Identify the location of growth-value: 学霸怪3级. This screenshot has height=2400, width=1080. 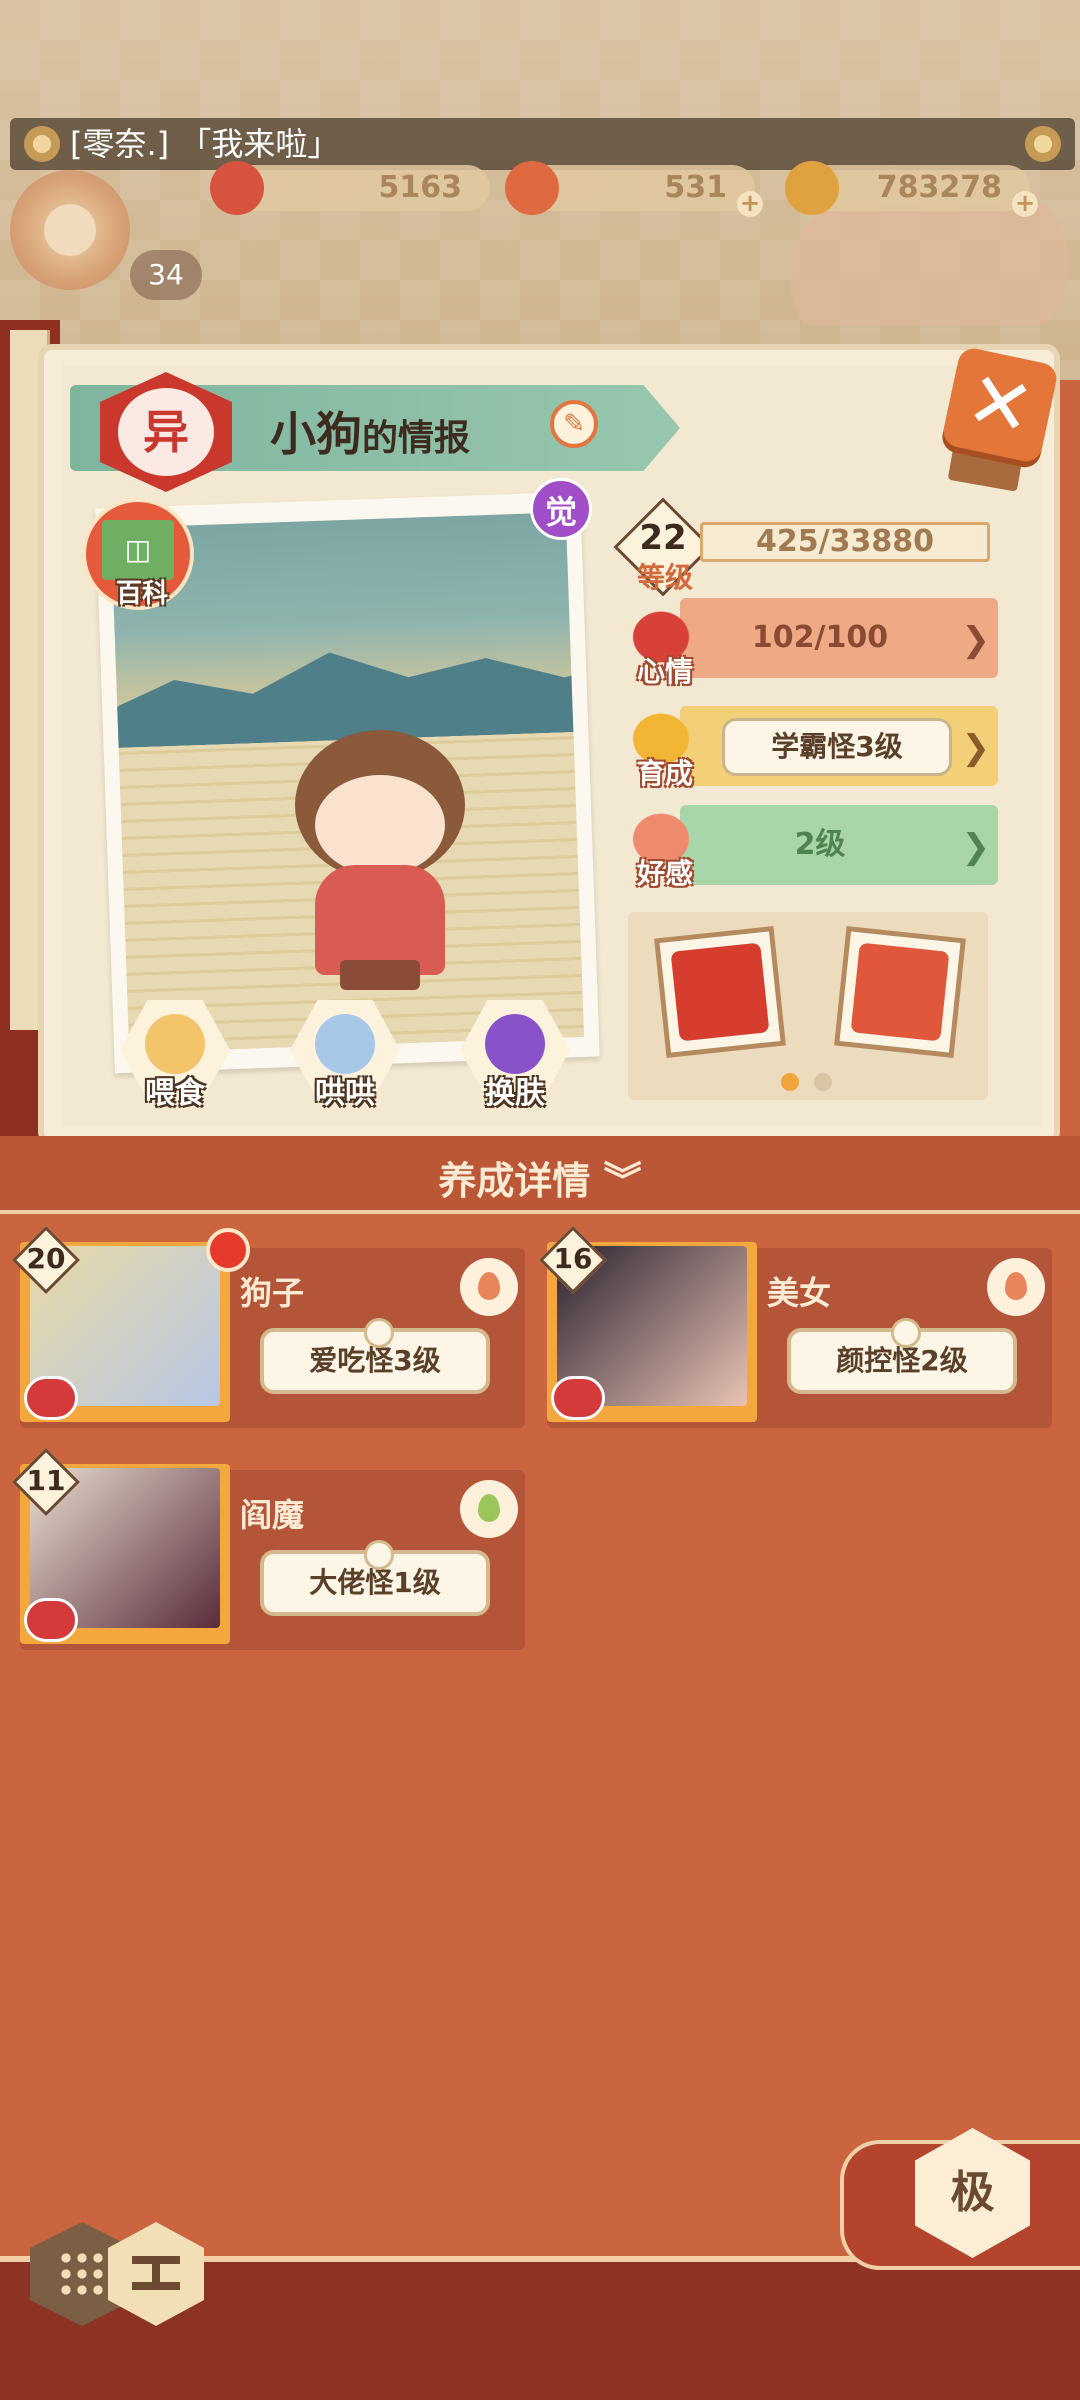
(837, 747).